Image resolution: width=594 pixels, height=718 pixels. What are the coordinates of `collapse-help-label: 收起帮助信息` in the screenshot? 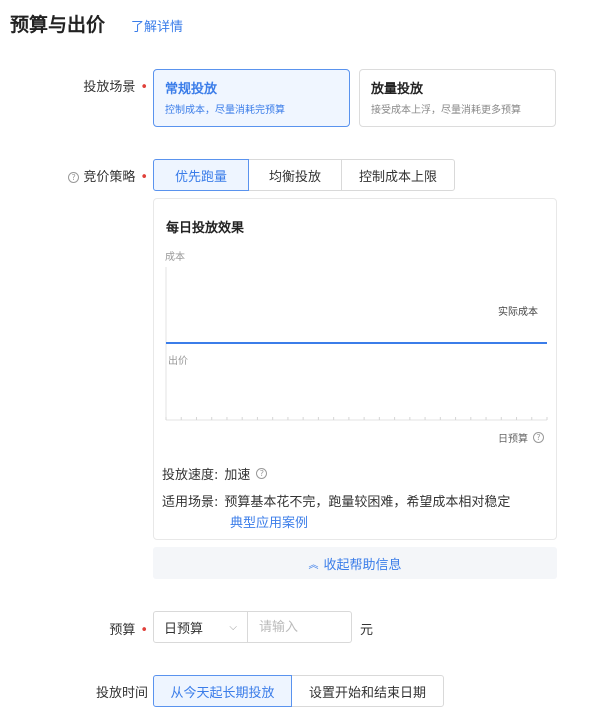 It's located at (362, 565).